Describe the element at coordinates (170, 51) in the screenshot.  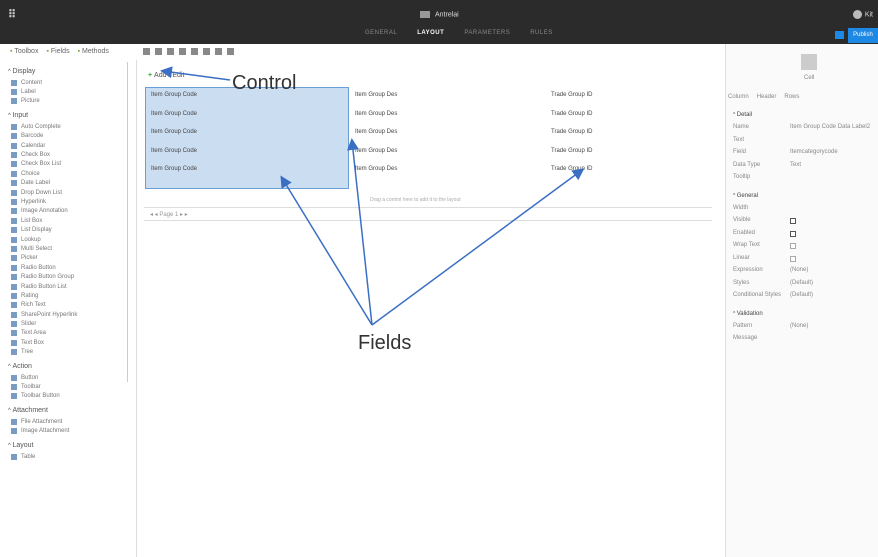
I see `settings-icon` at that location.